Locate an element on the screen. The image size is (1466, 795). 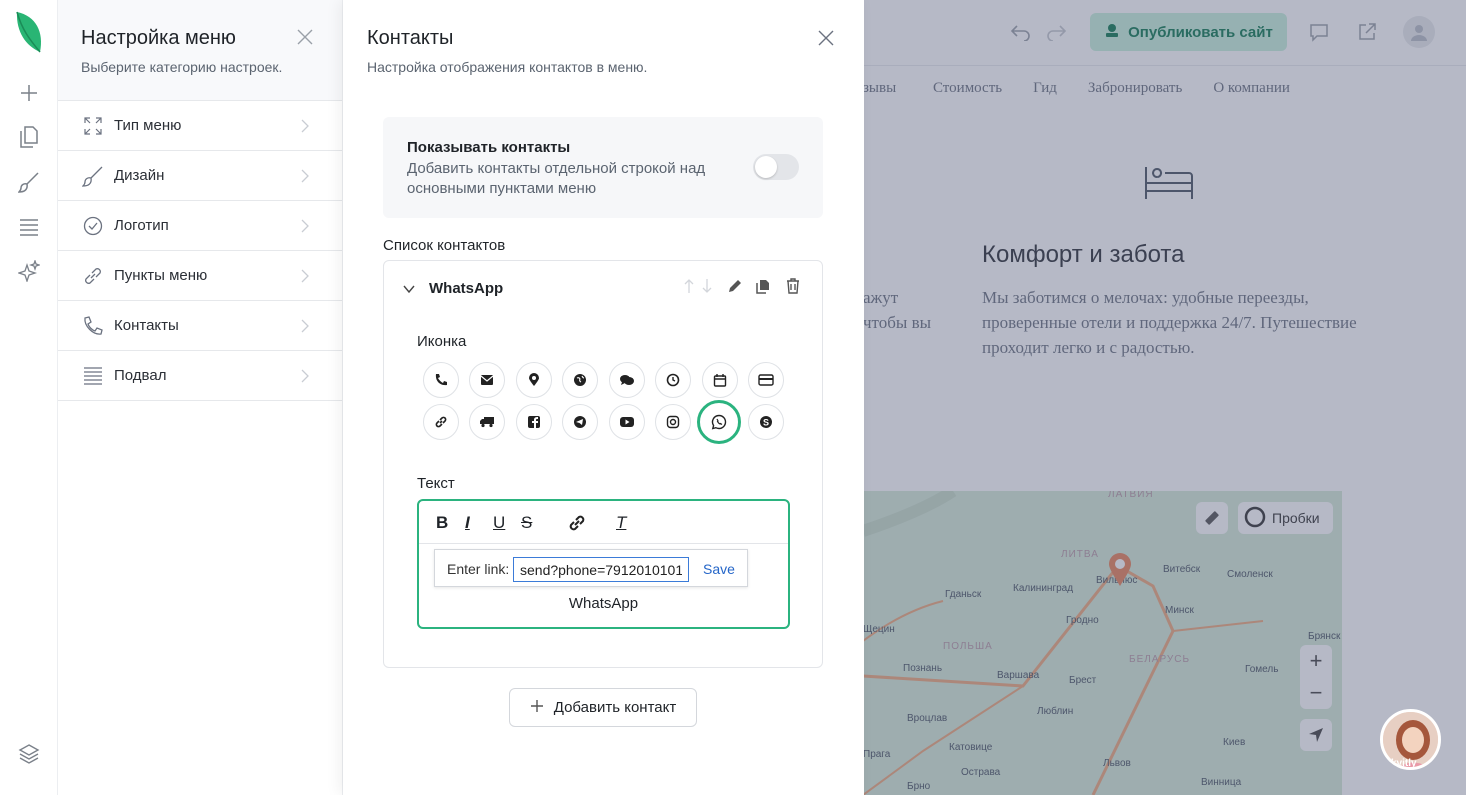
text-section-label: Текст is located at coordinates (436, 483).